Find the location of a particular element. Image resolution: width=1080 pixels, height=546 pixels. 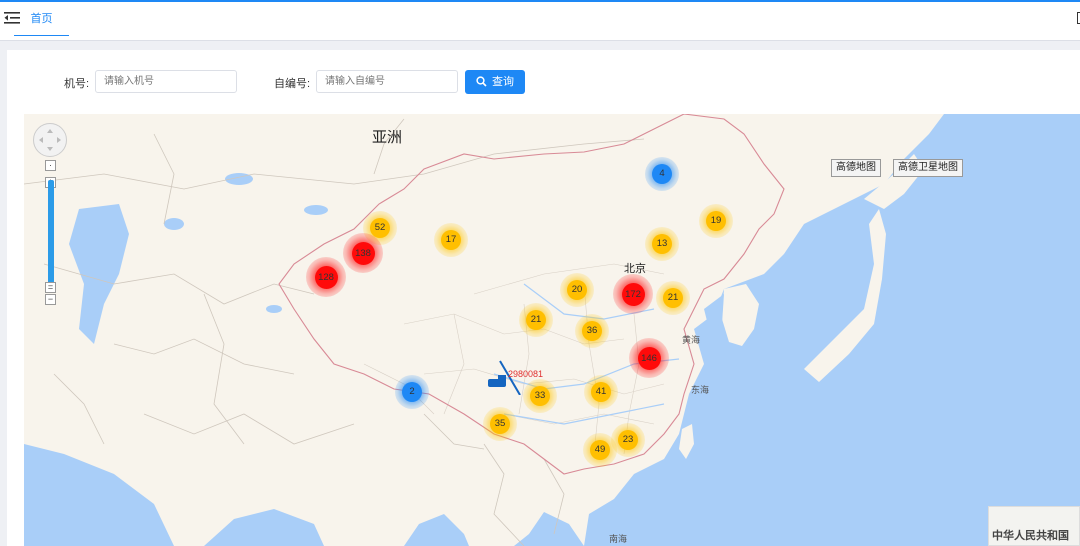

cluster-count: 172 is located at coordinates (633, 294).